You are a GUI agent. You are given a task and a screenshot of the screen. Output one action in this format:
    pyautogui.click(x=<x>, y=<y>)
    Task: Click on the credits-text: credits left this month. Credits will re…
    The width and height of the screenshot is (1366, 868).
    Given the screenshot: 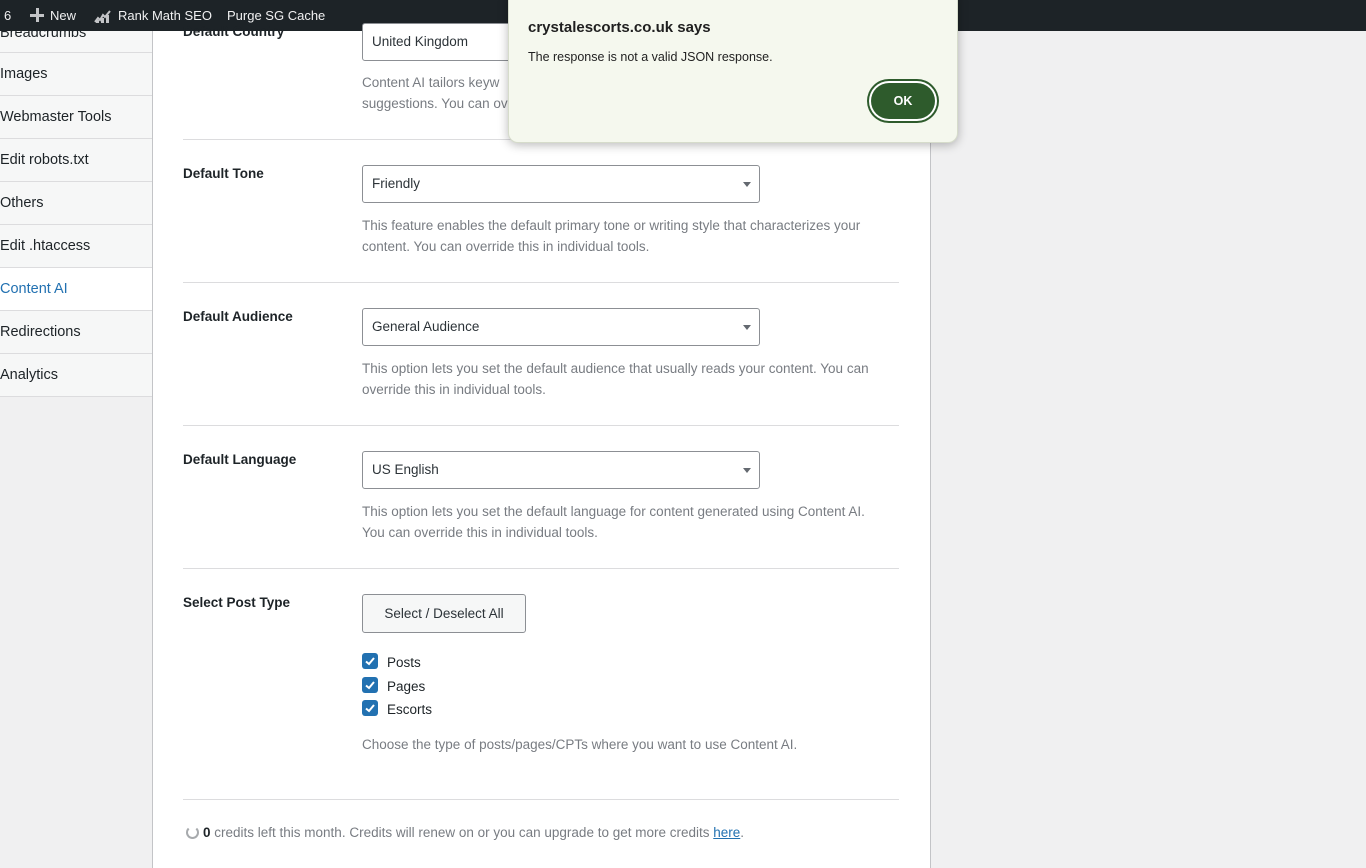 What is the action you would take?
    pyautogui.click(x=462, y=832)
    